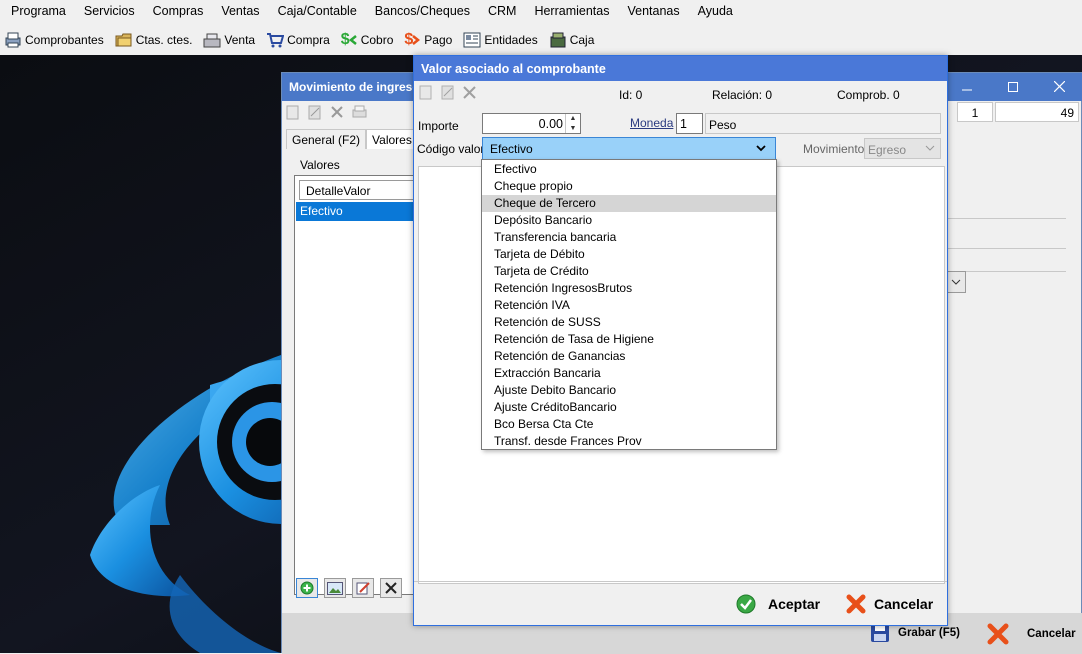 The height and width of the screenshot is (654, 1082). I want to click on movimiento-select: Egreso, so click(902, 148).